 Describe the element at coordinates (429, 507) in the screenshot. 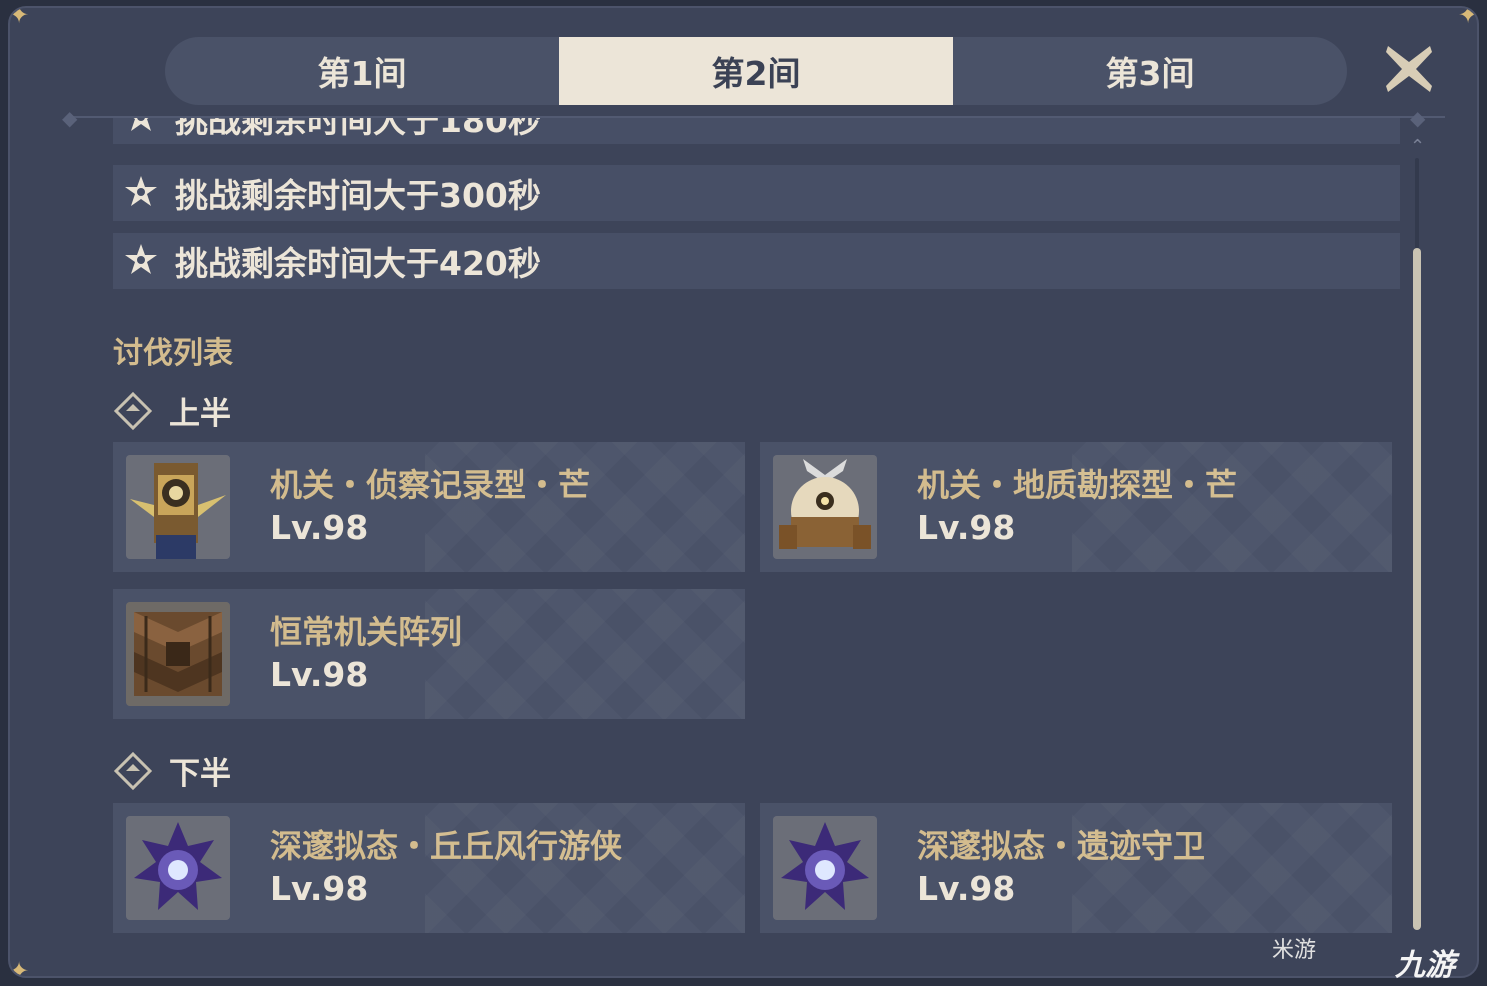

I see `enemy-card: 机关・侦察记录型・芒 Lv.98` at that location.